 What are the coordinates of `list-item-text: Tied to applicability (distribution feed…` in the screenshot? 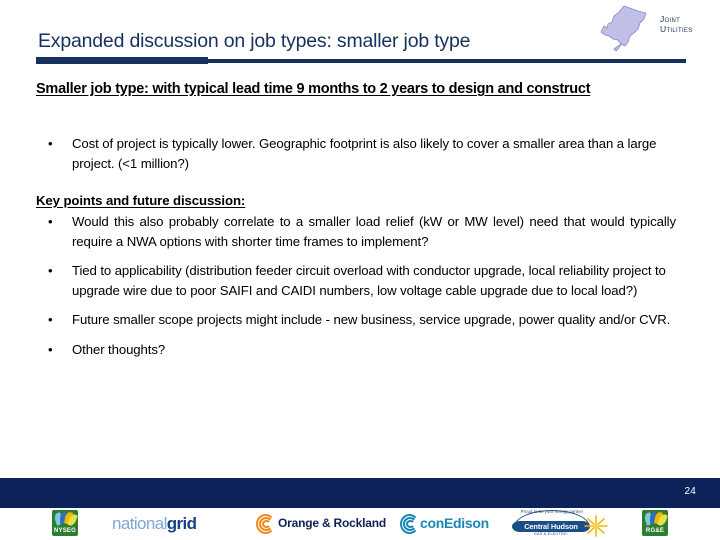 It's located at (369, 280).